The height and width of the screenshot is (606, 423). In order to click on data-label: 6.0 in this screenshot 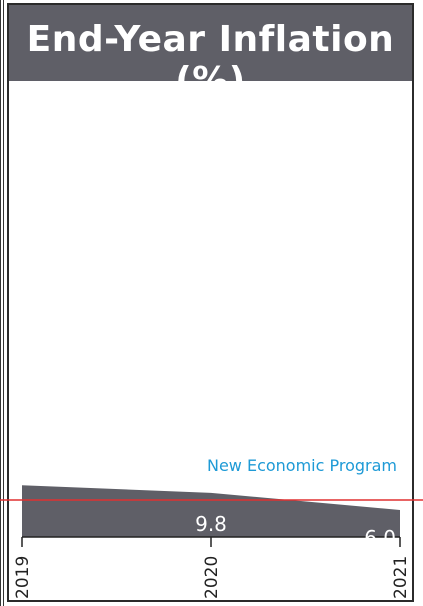, I will do `click(380, 538)`.